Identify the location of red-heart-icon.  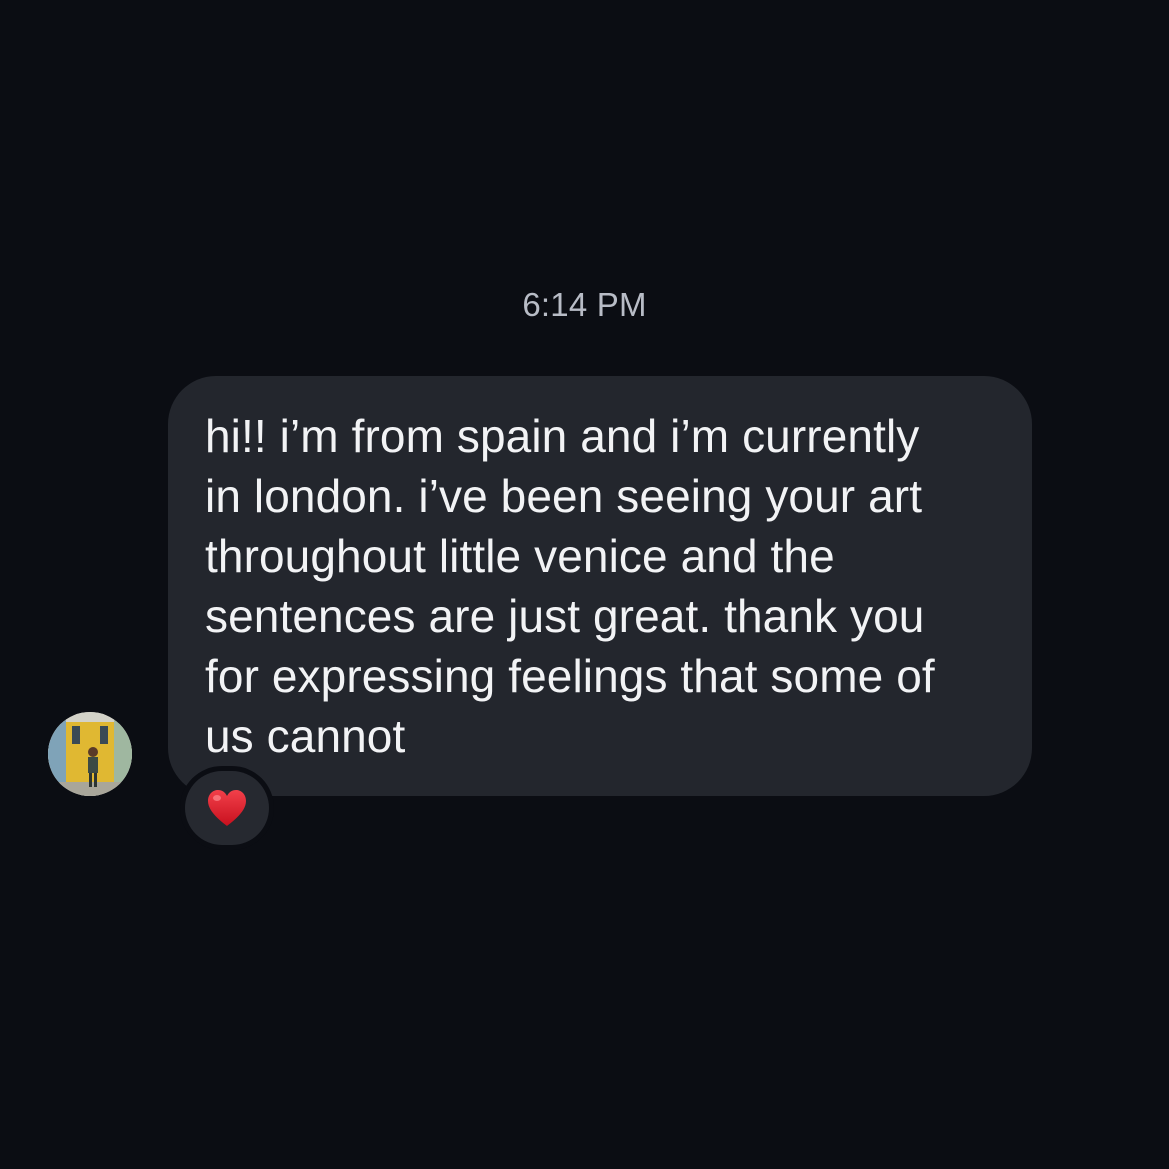
(227, 808).